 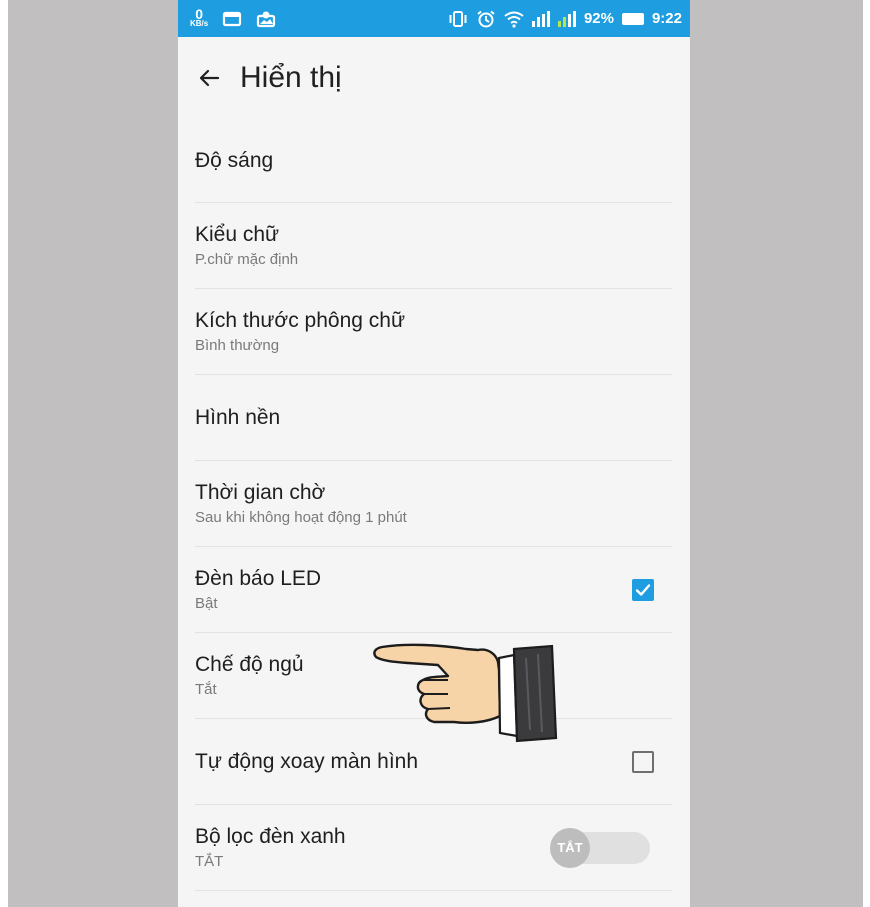 What do you see at coordinates (602, 847) in the screenshot?
I see `blue-light-toggle: TẮT` at bounding box center [602, 847].